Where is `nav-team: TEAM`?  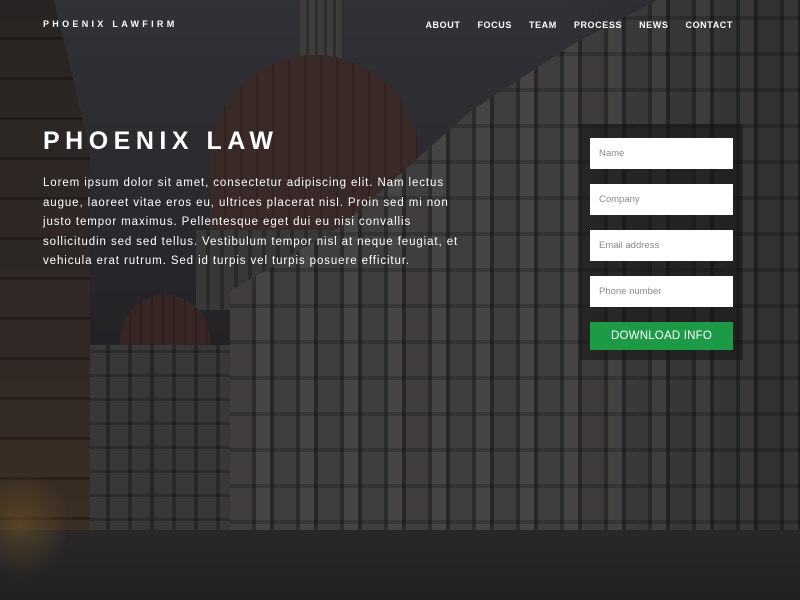
nav-team: TEAM is located at coordinates (543, 25).